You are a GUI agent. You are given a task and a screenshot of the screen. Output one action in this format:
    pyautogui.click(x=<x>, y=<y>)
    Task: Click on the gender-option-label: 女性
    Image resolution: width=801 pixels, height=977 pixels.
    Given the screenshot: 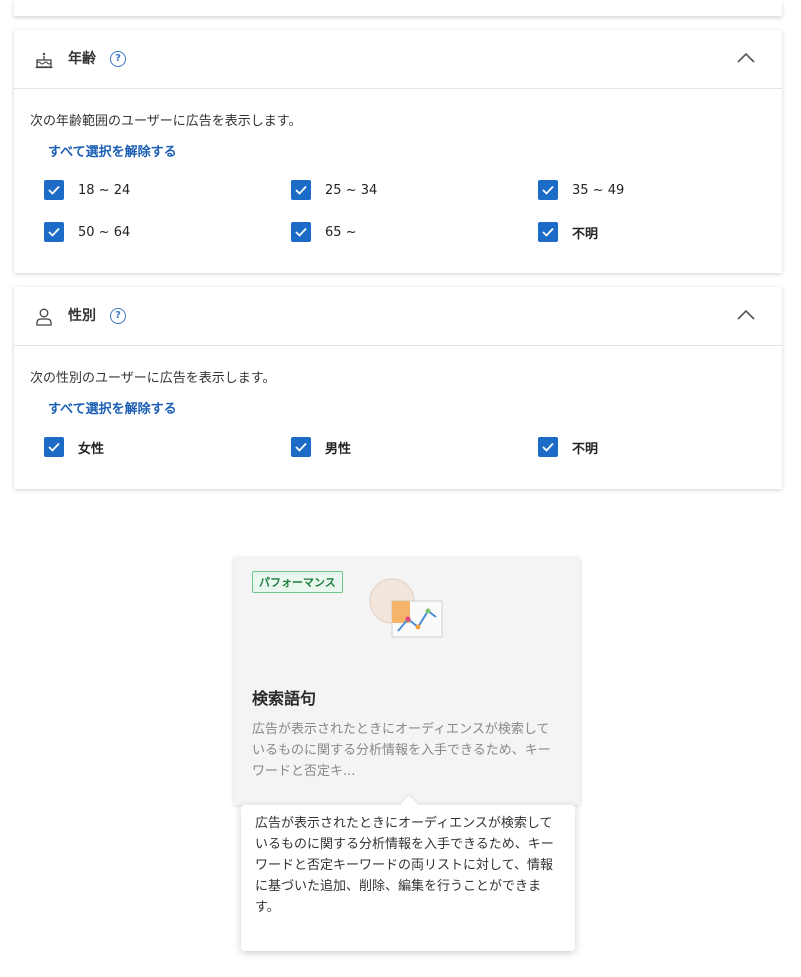 What is the action you would take?
    pyautogui.click(x=91, y=449)
    